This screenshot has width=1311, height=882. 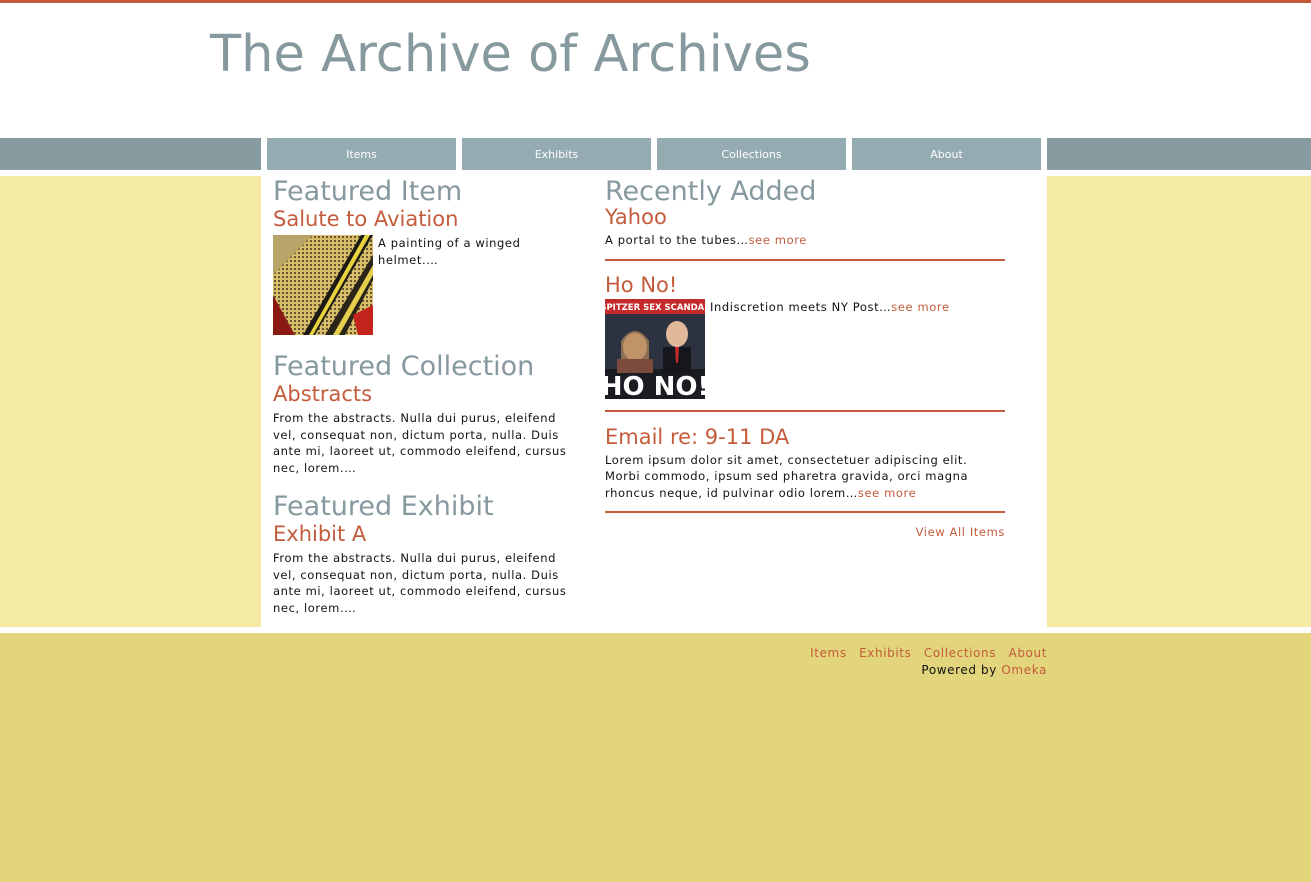 I want to click on powered-by: Powered by Omeka, so click(x=984, y=670).